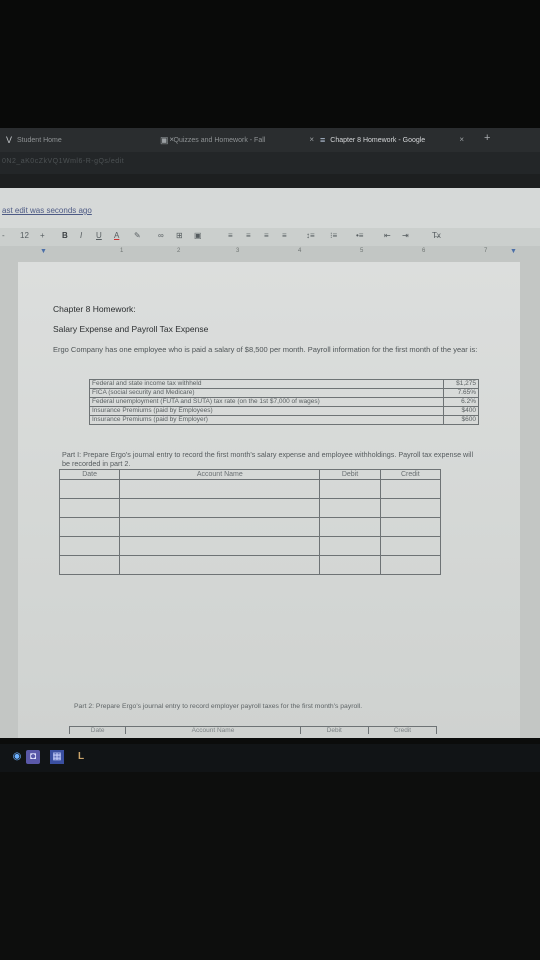 Image resolution: width=540 pixels, height=960 pixels. Describe the element at coordinates (323, 140) in the screenshot. I see `docs-icon: ≡` at that location.